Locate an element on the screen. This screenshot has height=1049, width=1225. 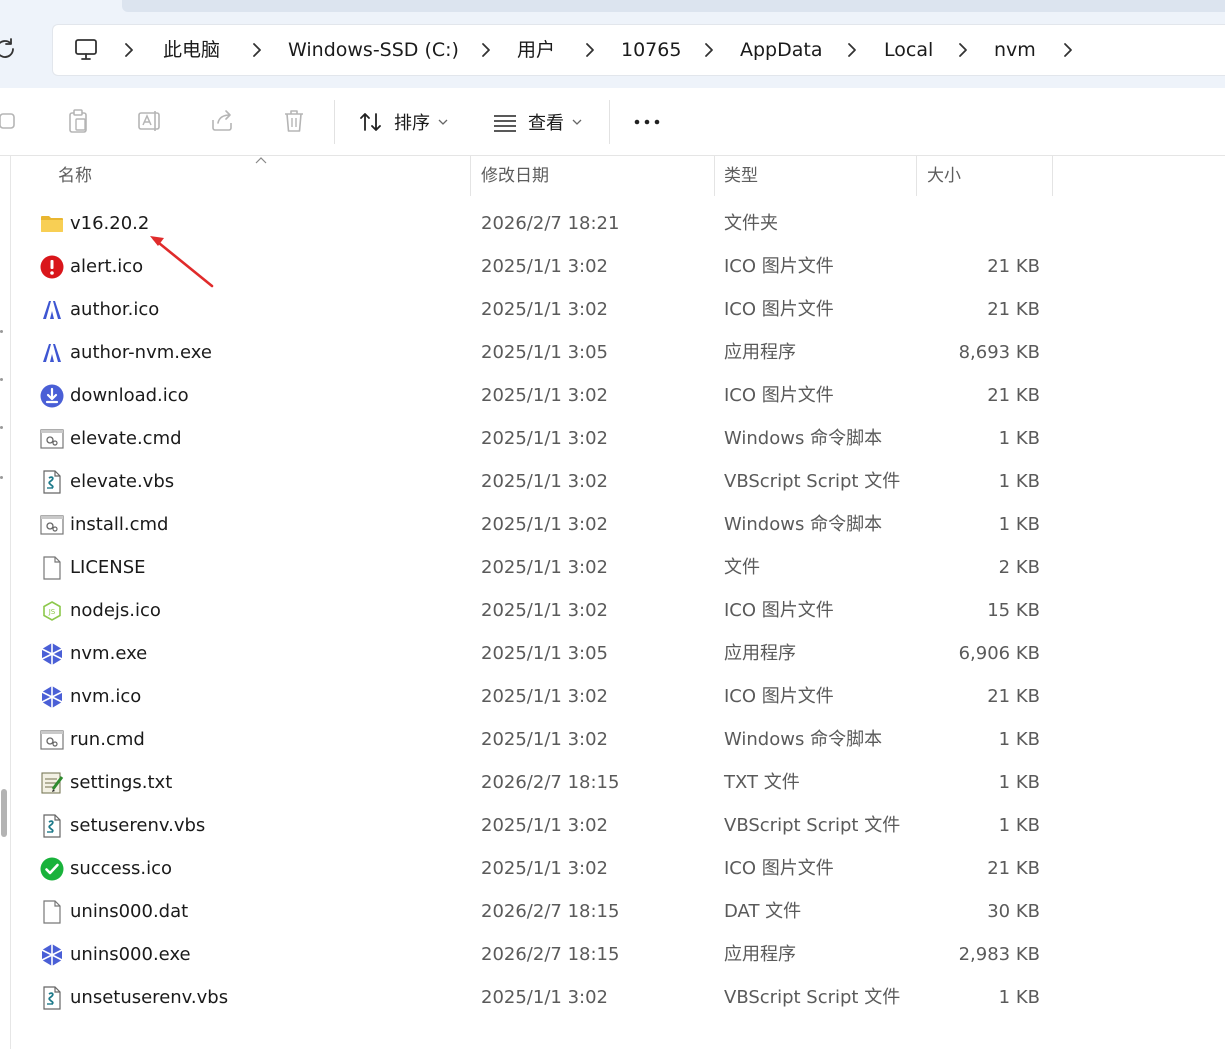
share-icon is located at coordinates (222, 121).